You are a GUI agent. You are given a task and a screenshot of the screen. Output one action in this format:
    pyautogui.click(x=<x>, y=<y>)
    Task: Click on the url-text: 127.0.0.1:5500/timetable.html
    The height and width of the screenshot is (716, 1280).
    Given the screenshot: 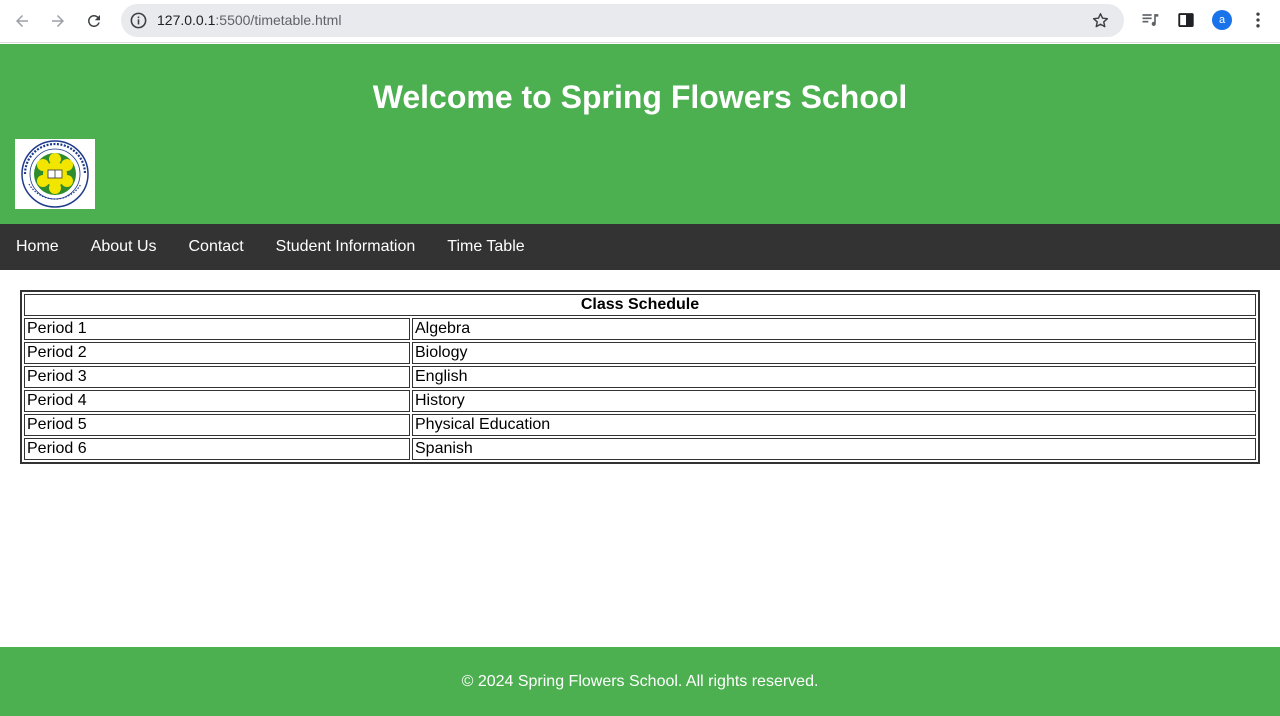 What is the action you would take?
    pyautogui.click(x=249, y=20)
    